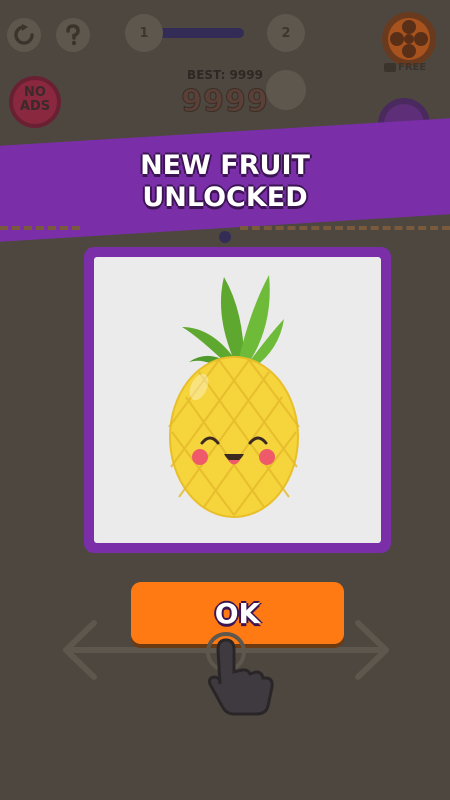 The width and height of the screenshot is (450, 800). What do you see at coordinates (286, 90) in the screenshot?
I see `next-fruit-slot` at bounding box center [286, 90].